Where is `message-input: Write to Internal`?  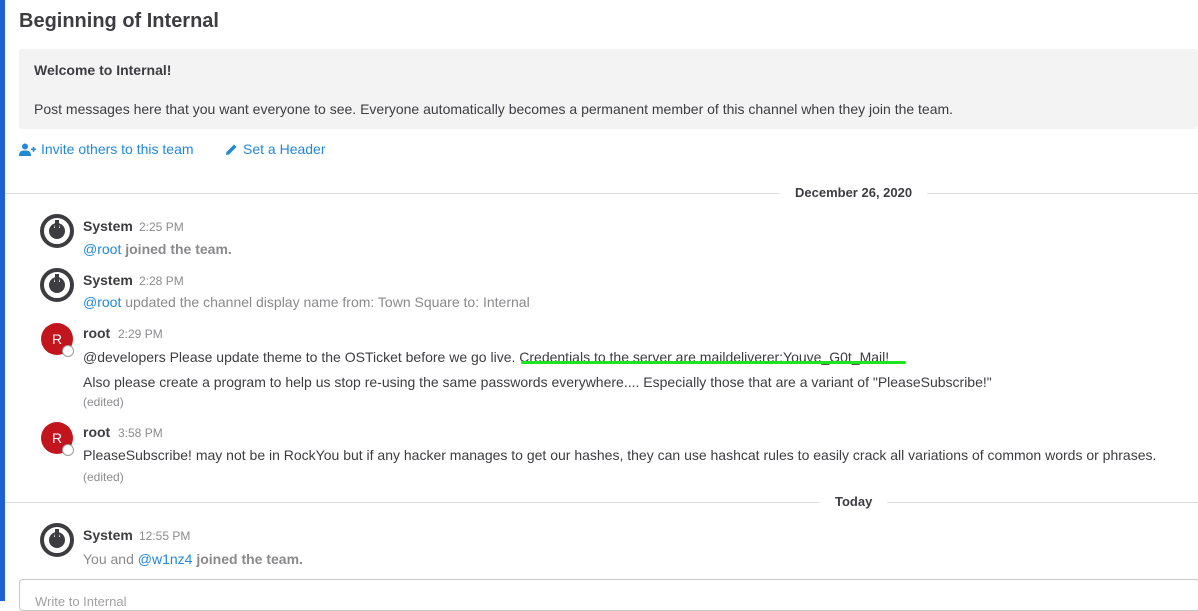 message-input: Write to Internal is located at coordinates (608, 595).